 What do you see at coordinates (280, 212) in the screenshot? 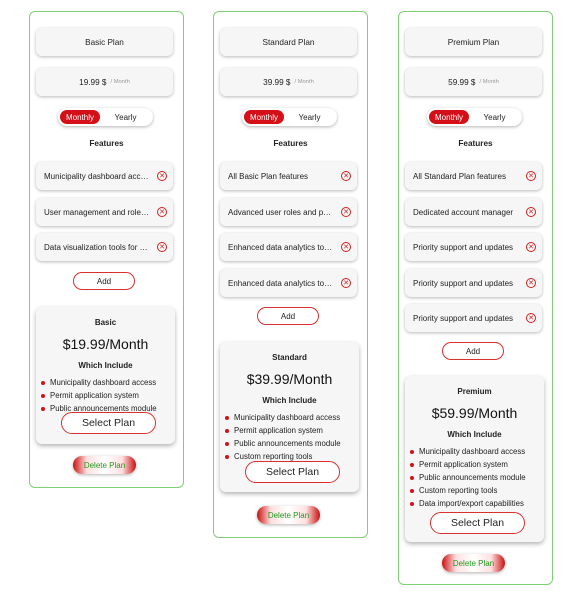
I see `feature-text: Advanced user roles and permissions` at bounding box center [280, 212].